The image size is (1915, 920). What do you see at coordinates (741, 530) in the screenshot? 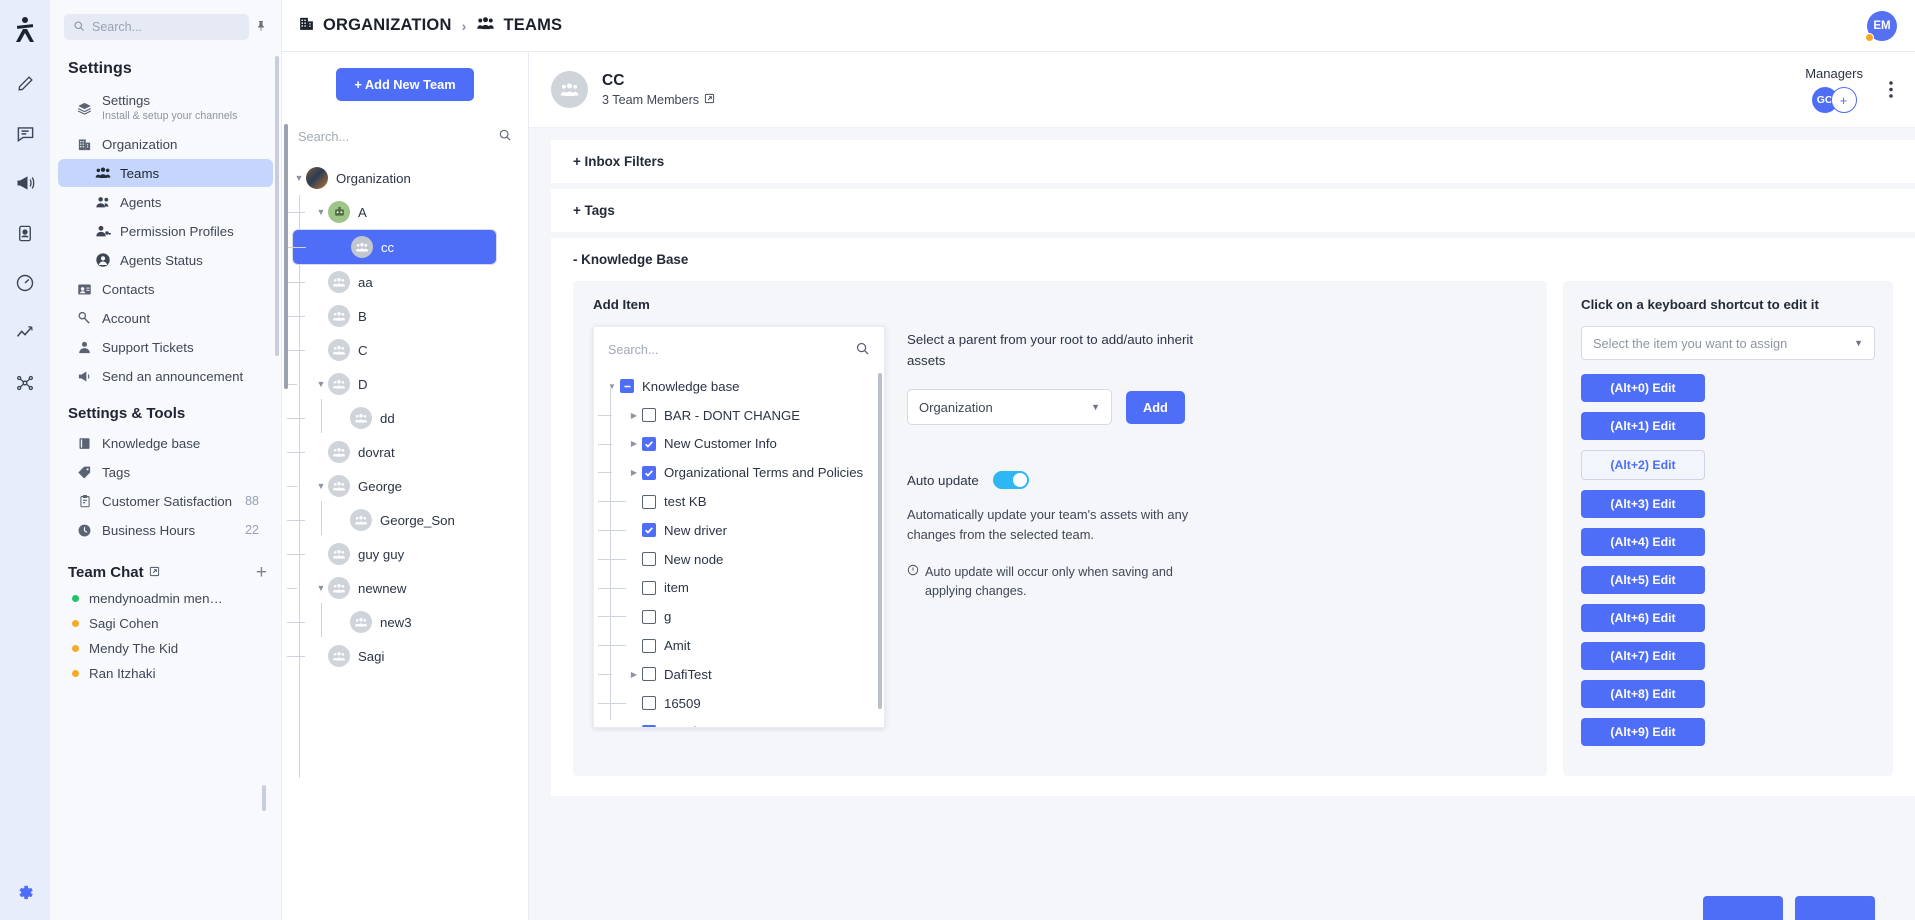
I see `kb-node-new-driver: New driver` at bounding box center [741, 530].